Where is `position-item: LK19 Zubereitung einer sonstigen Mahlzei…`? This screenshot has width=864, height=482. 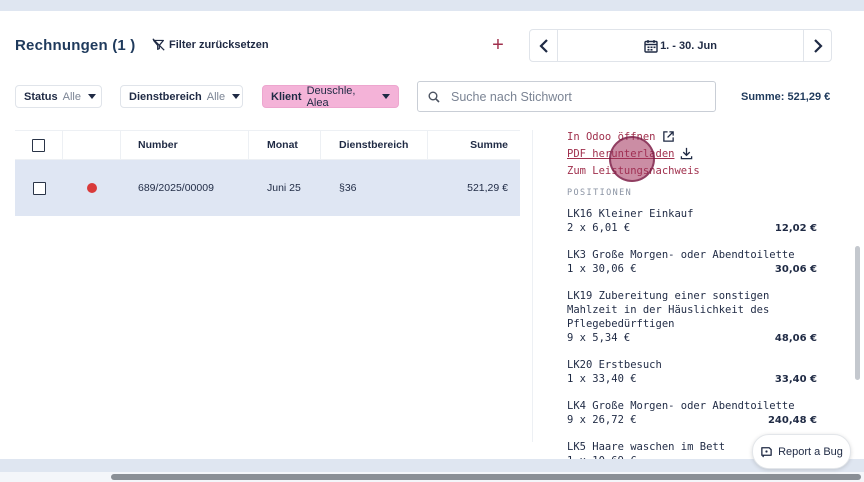 position-item: LK19 Zubereitung einer sonstigen Mahlzei… is located at coordinates (692, 317).